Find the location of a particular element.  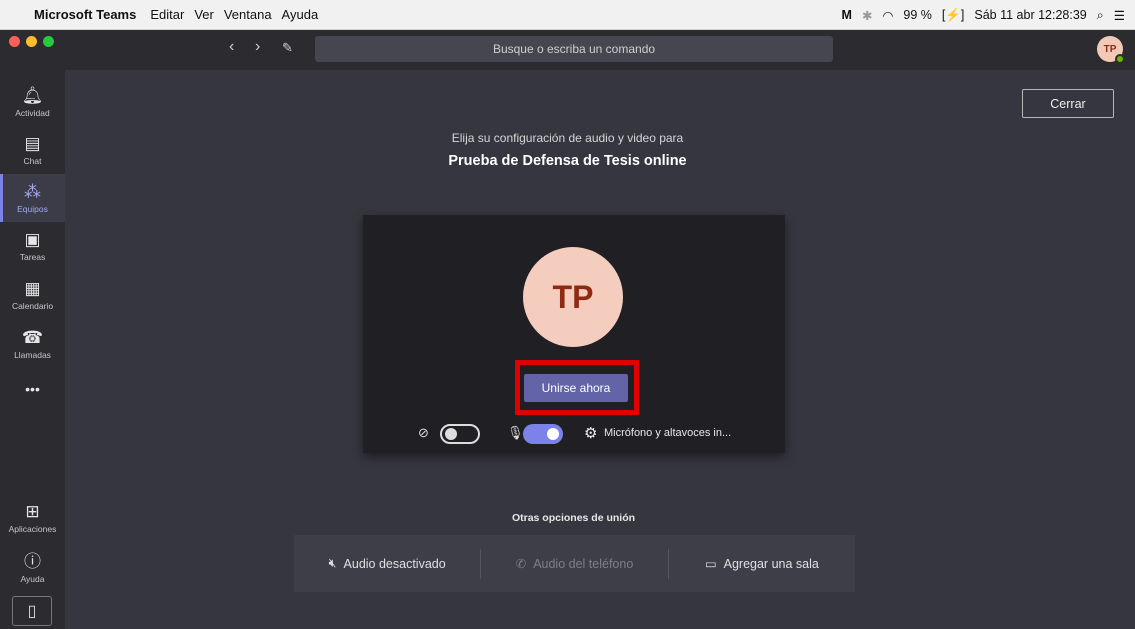

option-label: Agregar una sala is located at coordinates (771, 563).